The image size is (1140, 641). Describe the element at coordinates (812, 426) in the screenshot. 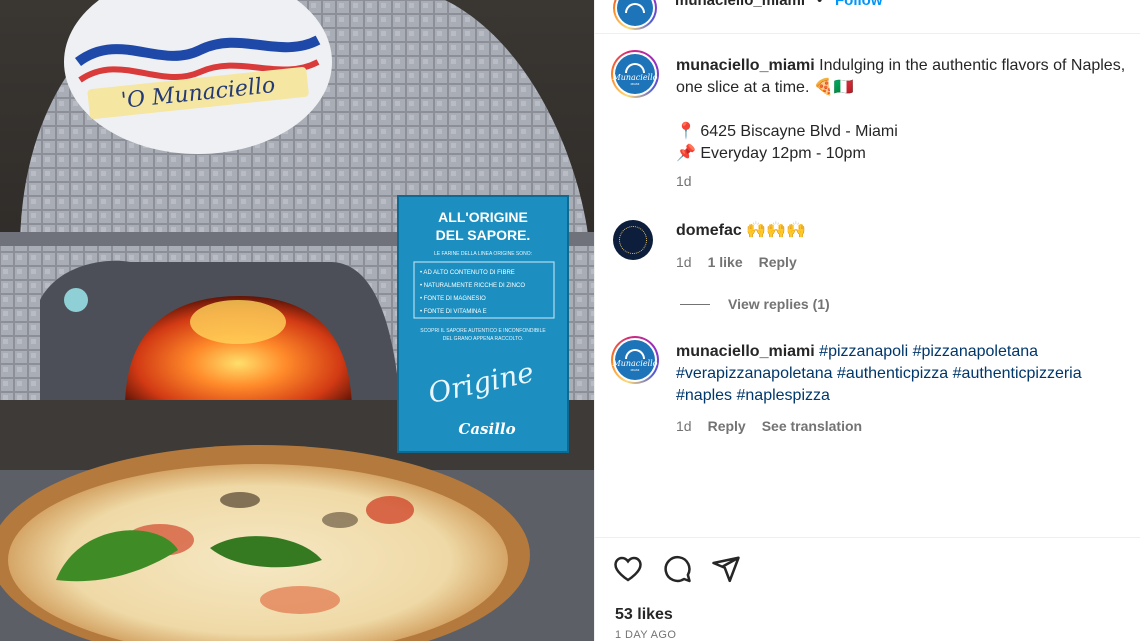

I see `see-translation-button: See translation` at that location.